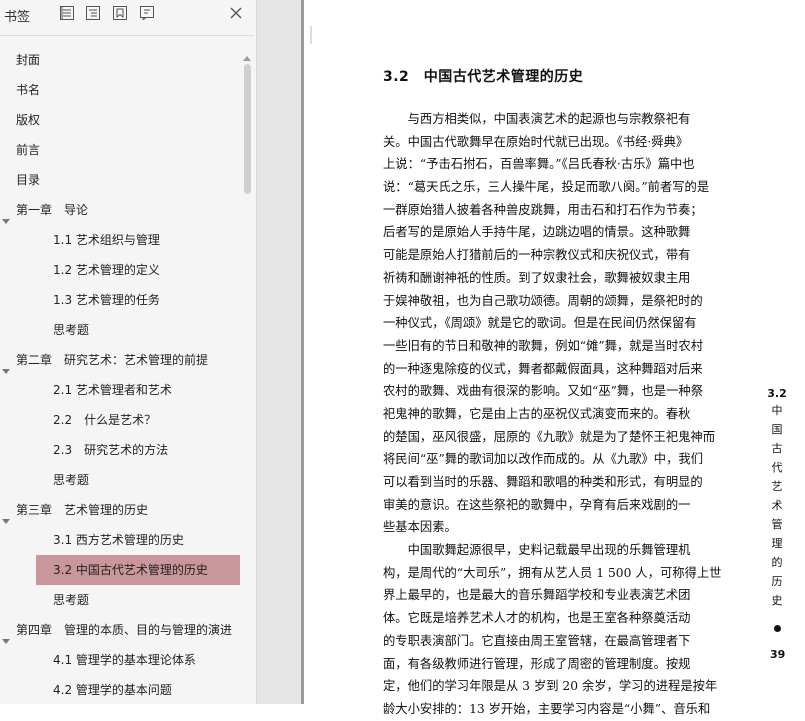  I want to click on side-tab-title: 中国古代艺术管理的历史, so click(777, 505).